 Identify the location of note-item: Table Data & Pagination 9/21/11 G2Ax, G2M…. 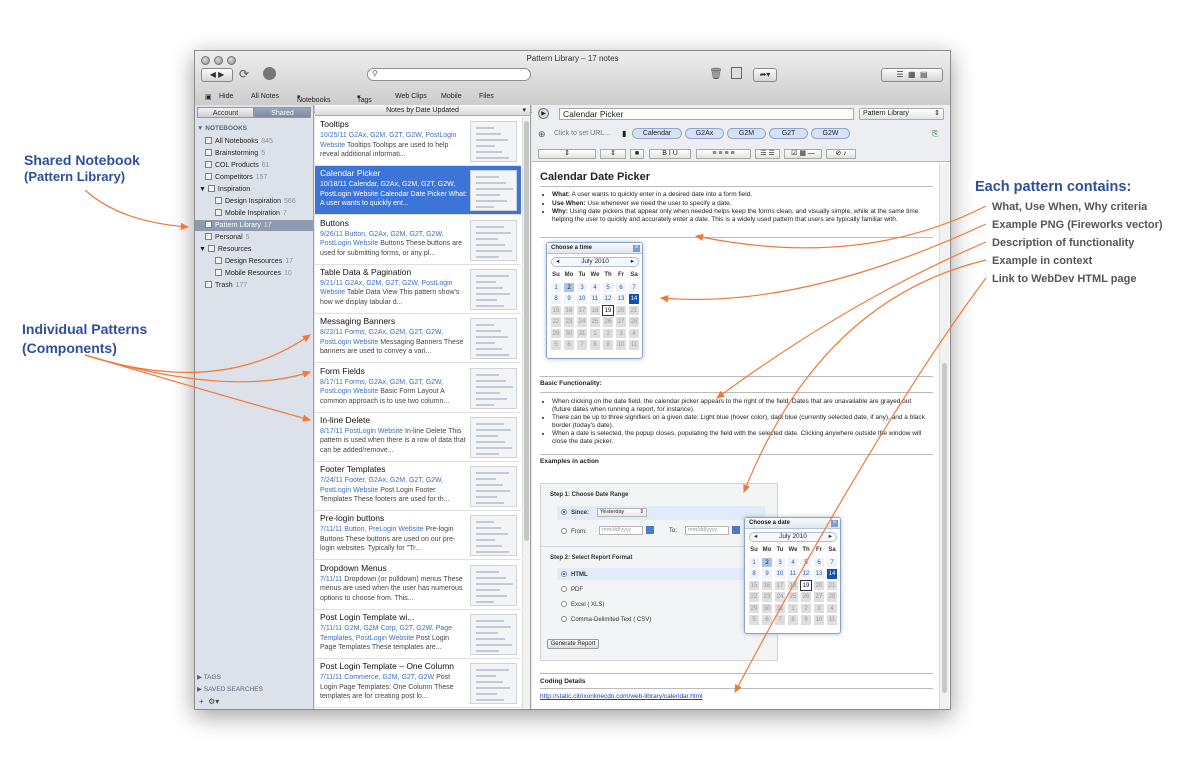
(418, 289).